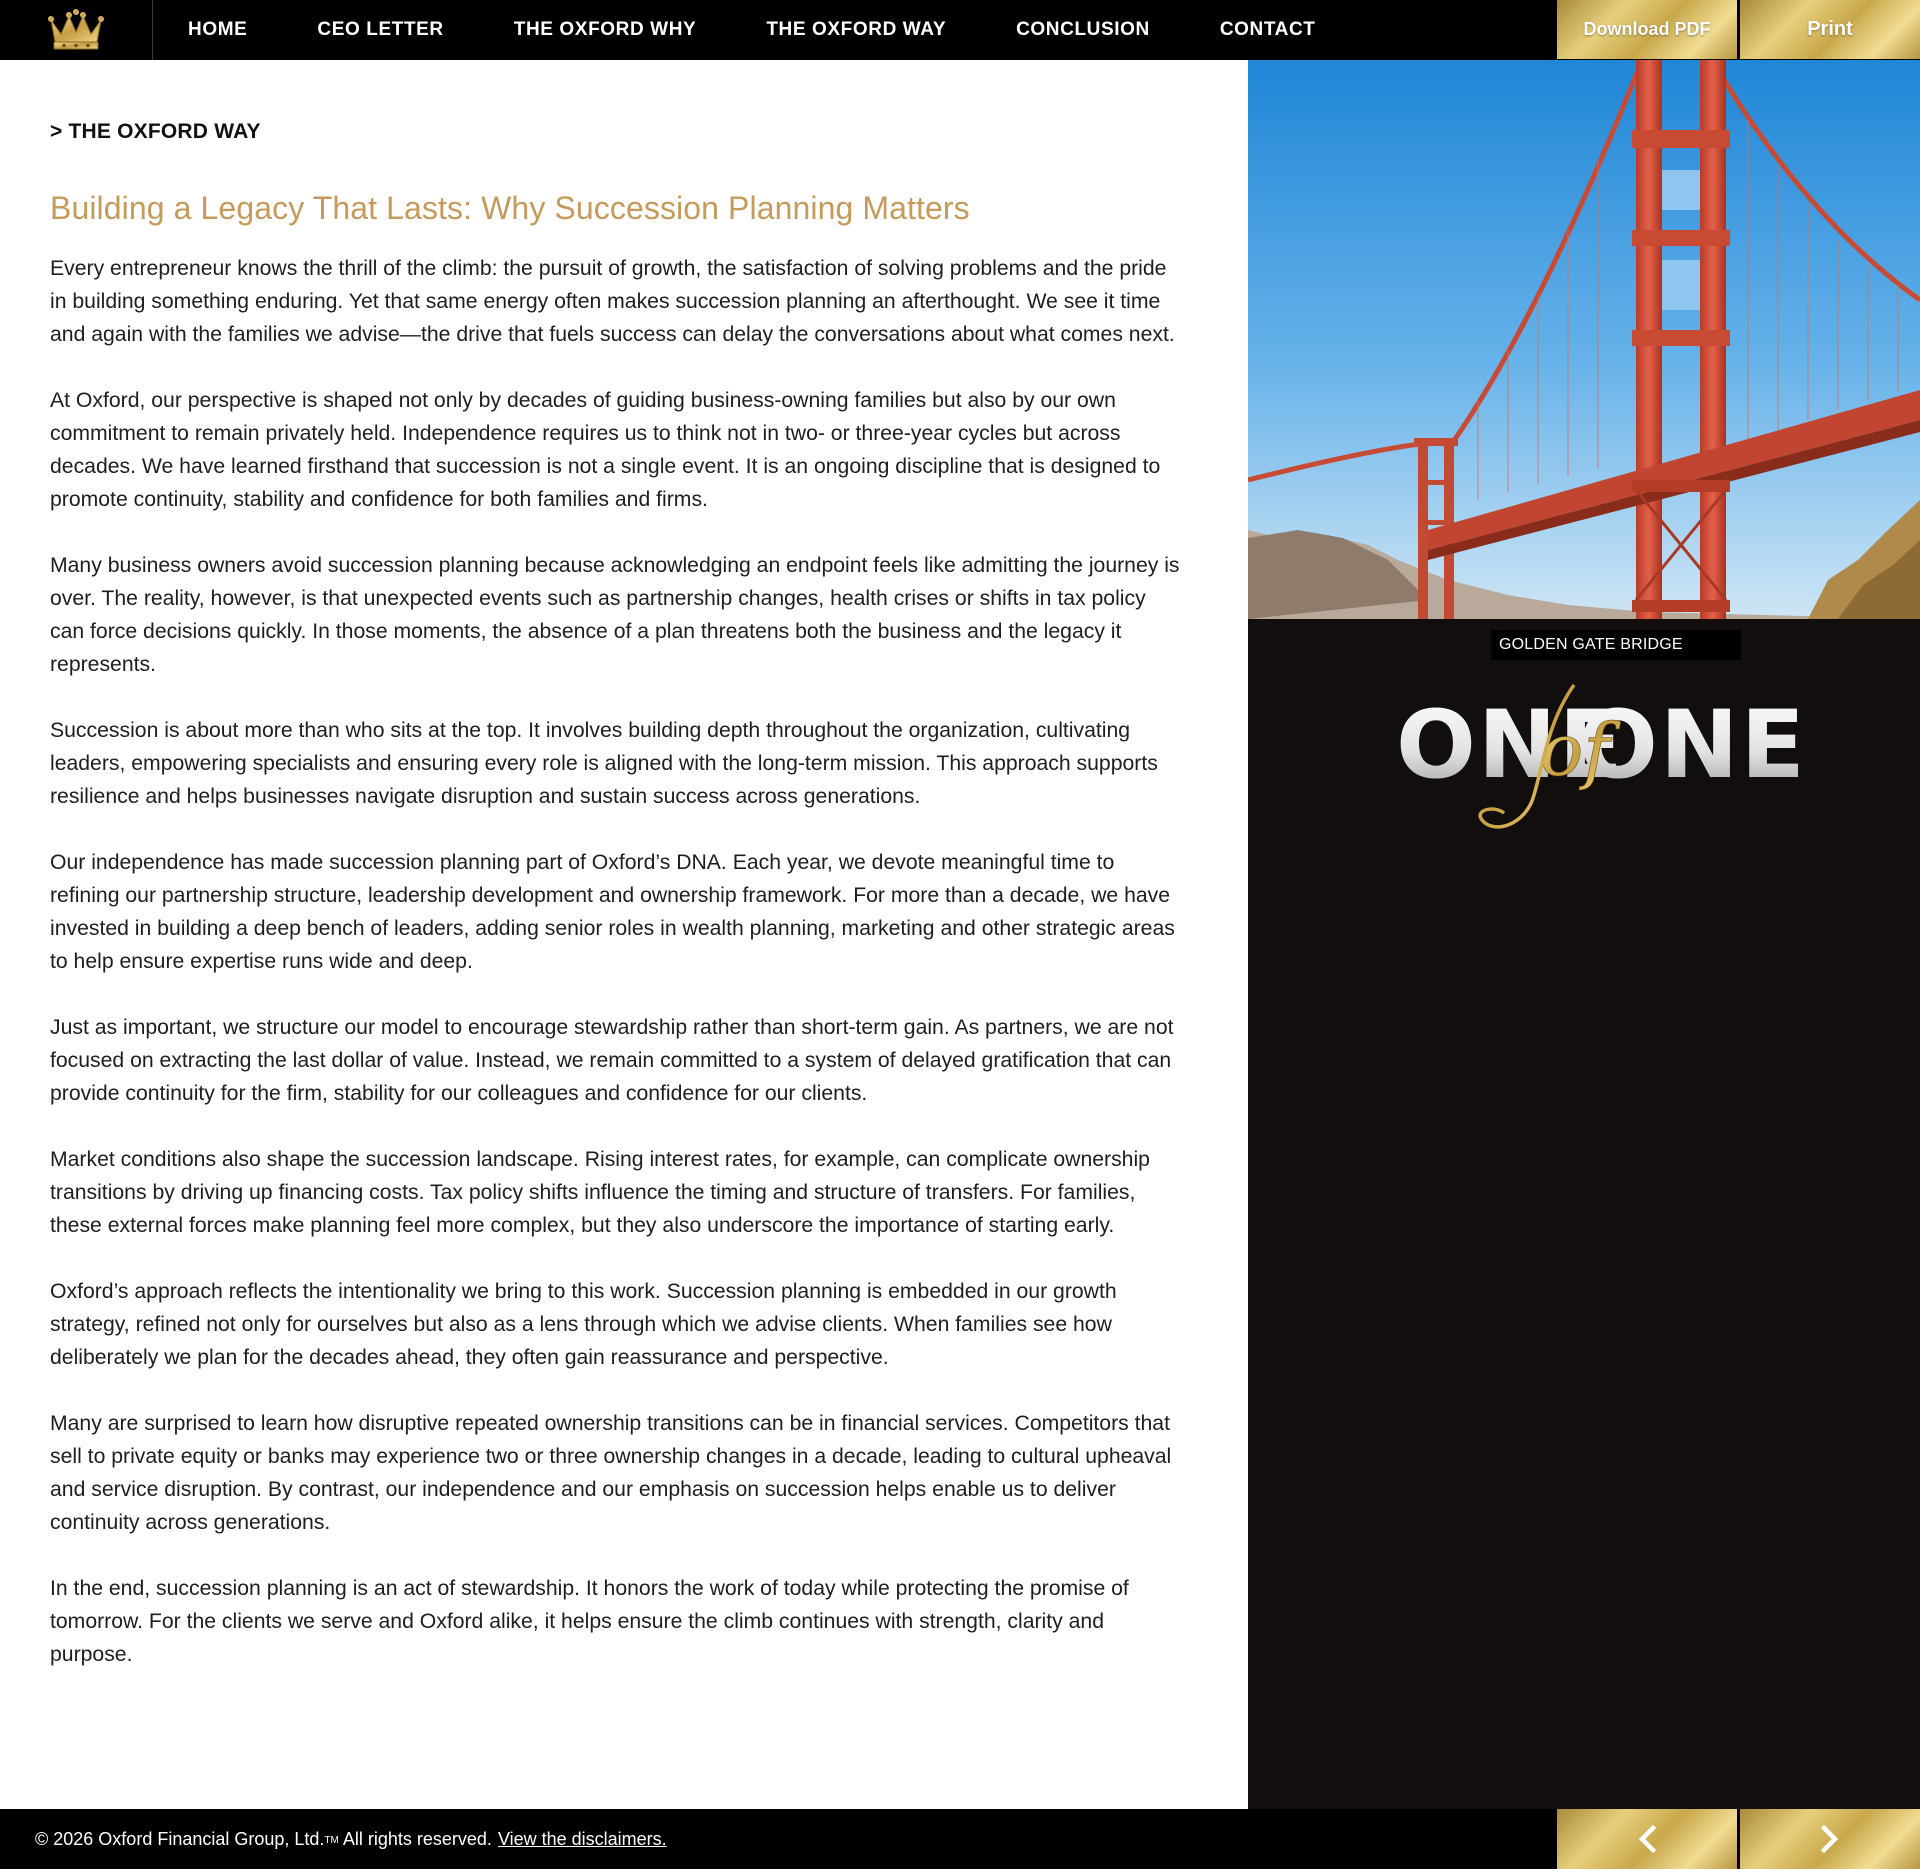  I want to click on one-of-one-logo: ONE ONE of, so click(1600, 756).